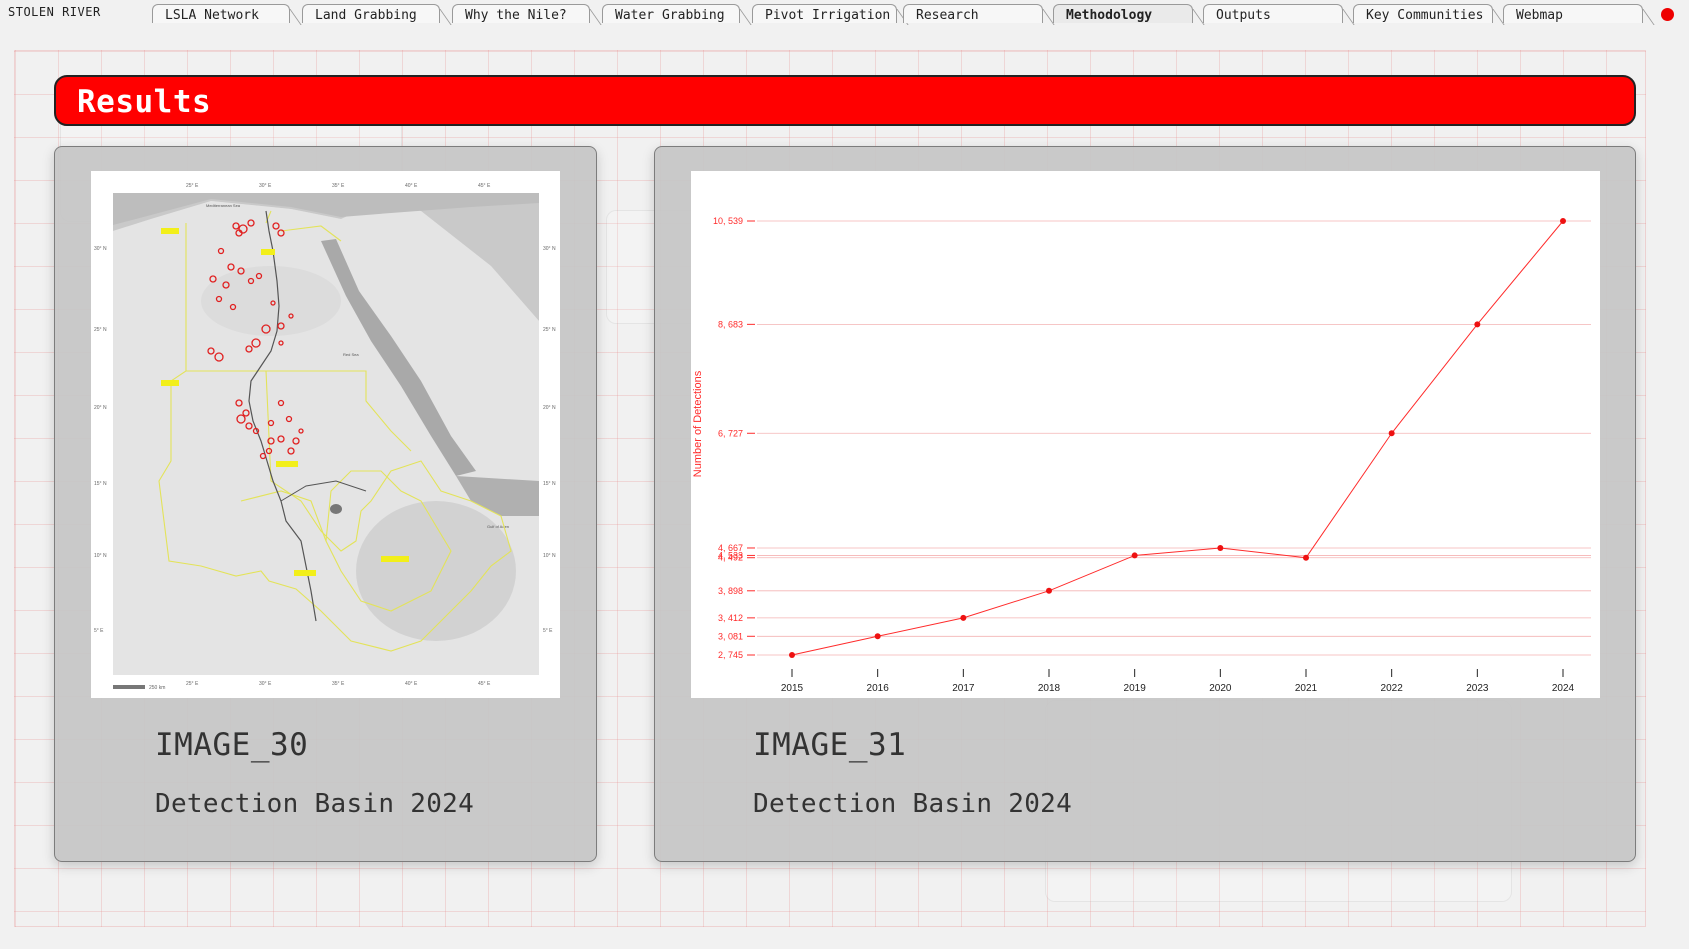 Image resolution: width=1689 pixels, height=949 pixels. What do you see at coordinates (351, 354) in the screenshot?
I see `sea-label: Red Sea` at bounding box center [351, 354].